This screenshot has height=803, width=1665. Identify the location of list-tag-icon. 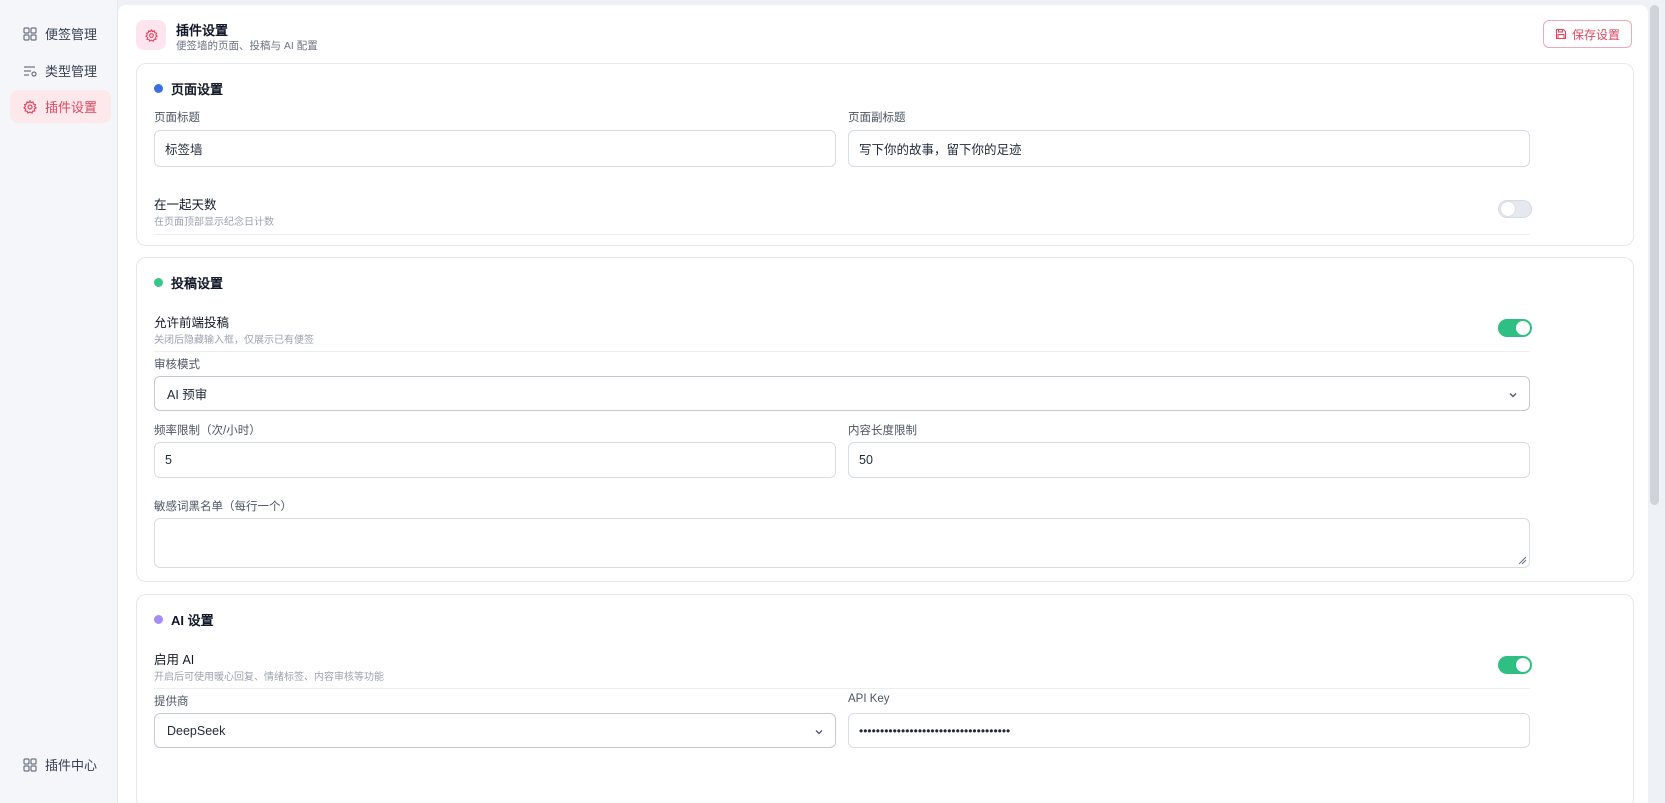
(30, 71).